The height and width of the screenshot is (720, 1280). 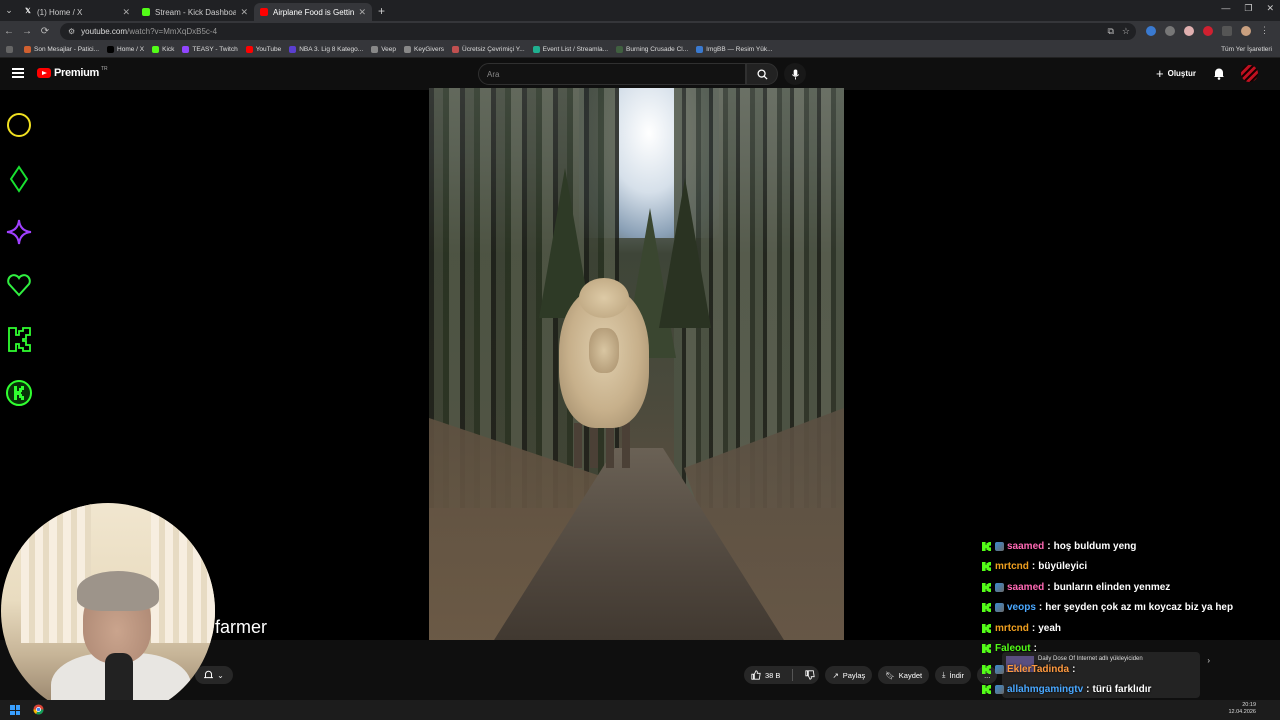 What do you see at coordinates (131, 49) in the screenshot?
I see `bookmark-label: Home / X` at bounding box center [131, 49].